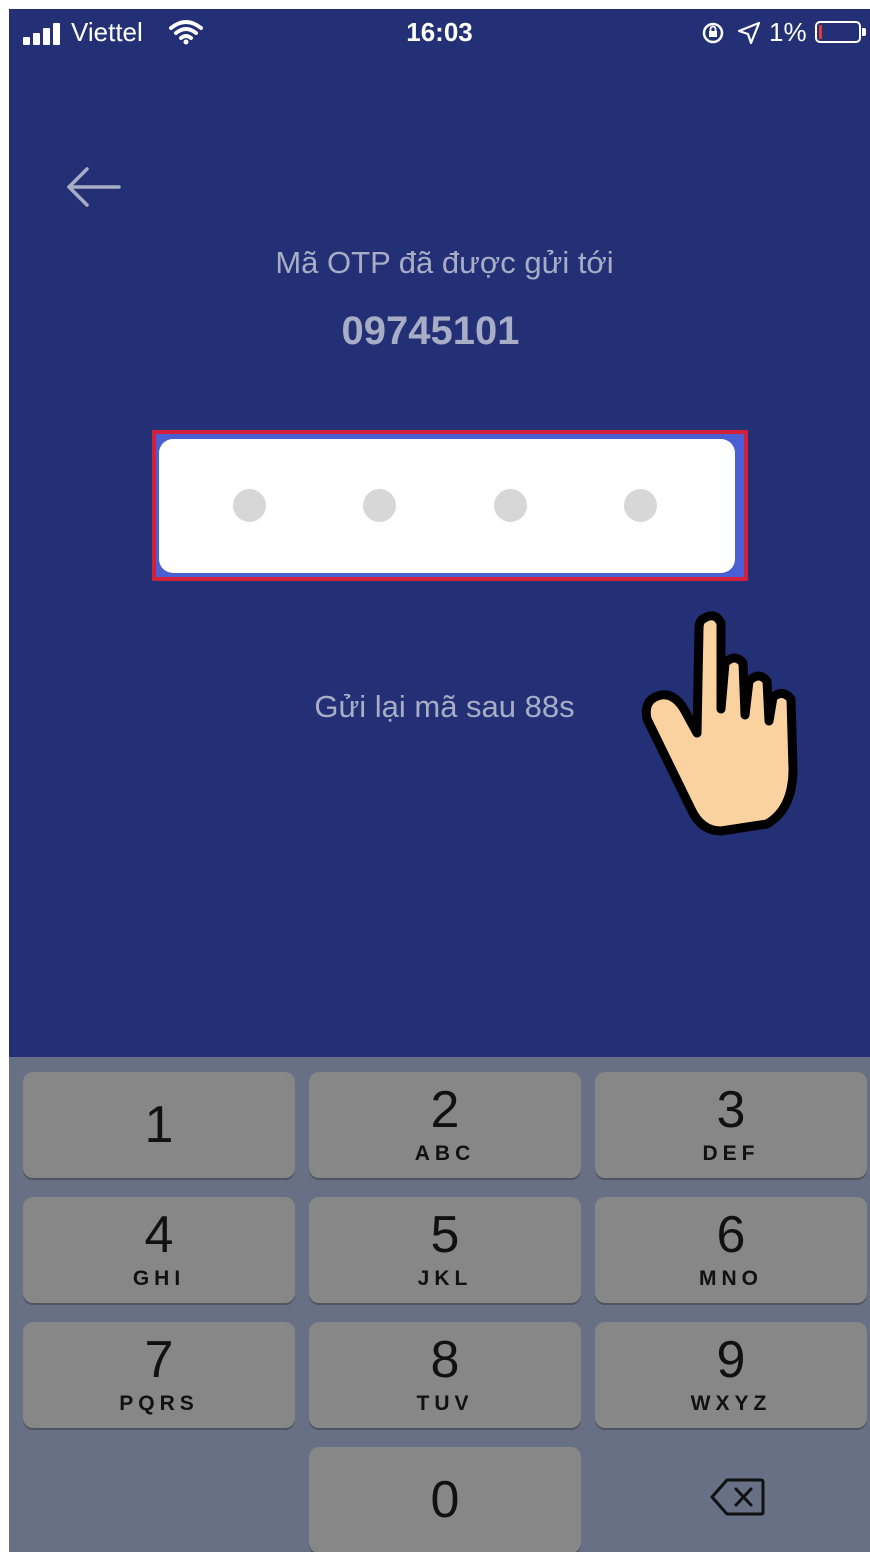 The image size is (870, 1552). What do you see at coordinates (749, 33) in the screenshot?
I see `location-icon` at bounding box center [749, 33].